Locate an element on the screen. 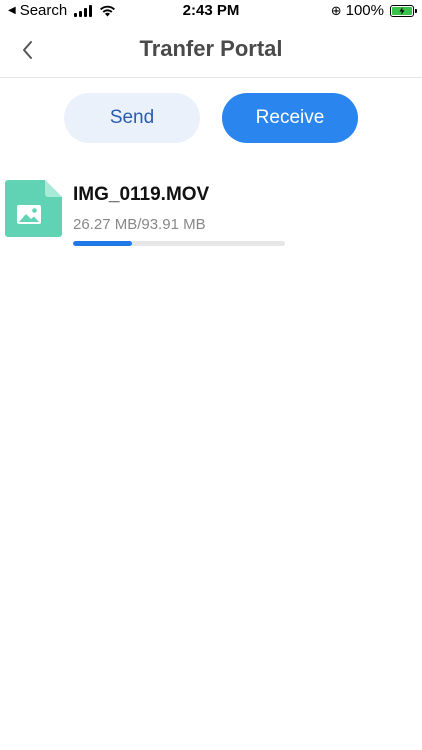  nav-header: Tranfer Portal is located at coordinates (211, 50).